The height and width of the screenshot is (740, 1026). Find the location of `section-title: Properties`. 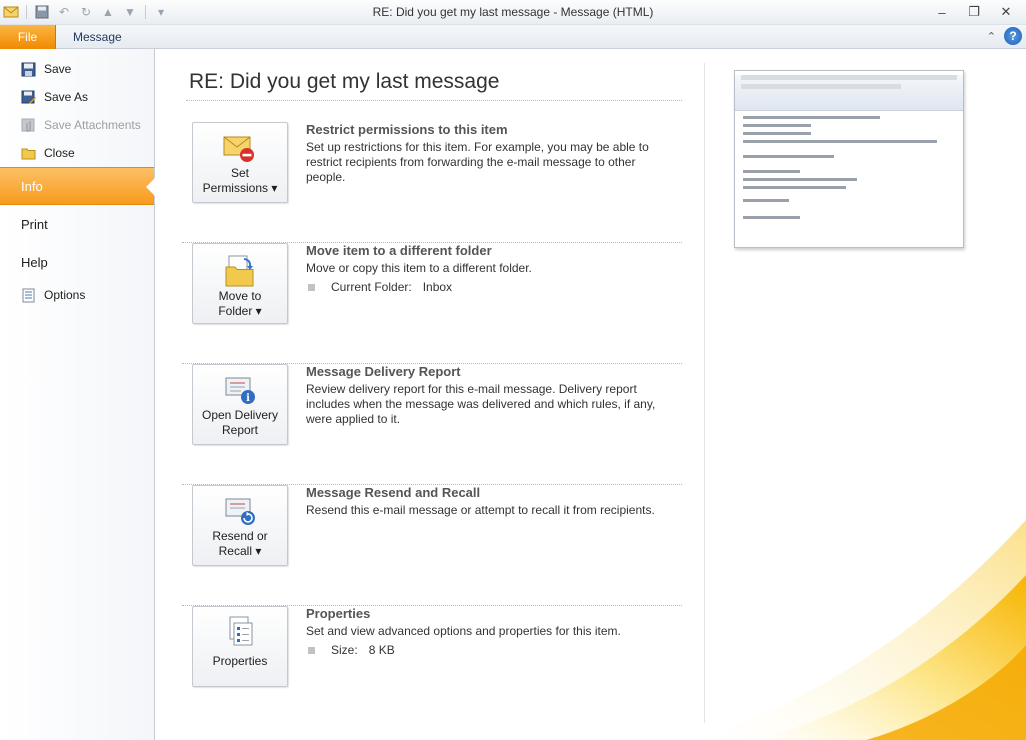

section-title: Properties is located at coordinates (338, 613).